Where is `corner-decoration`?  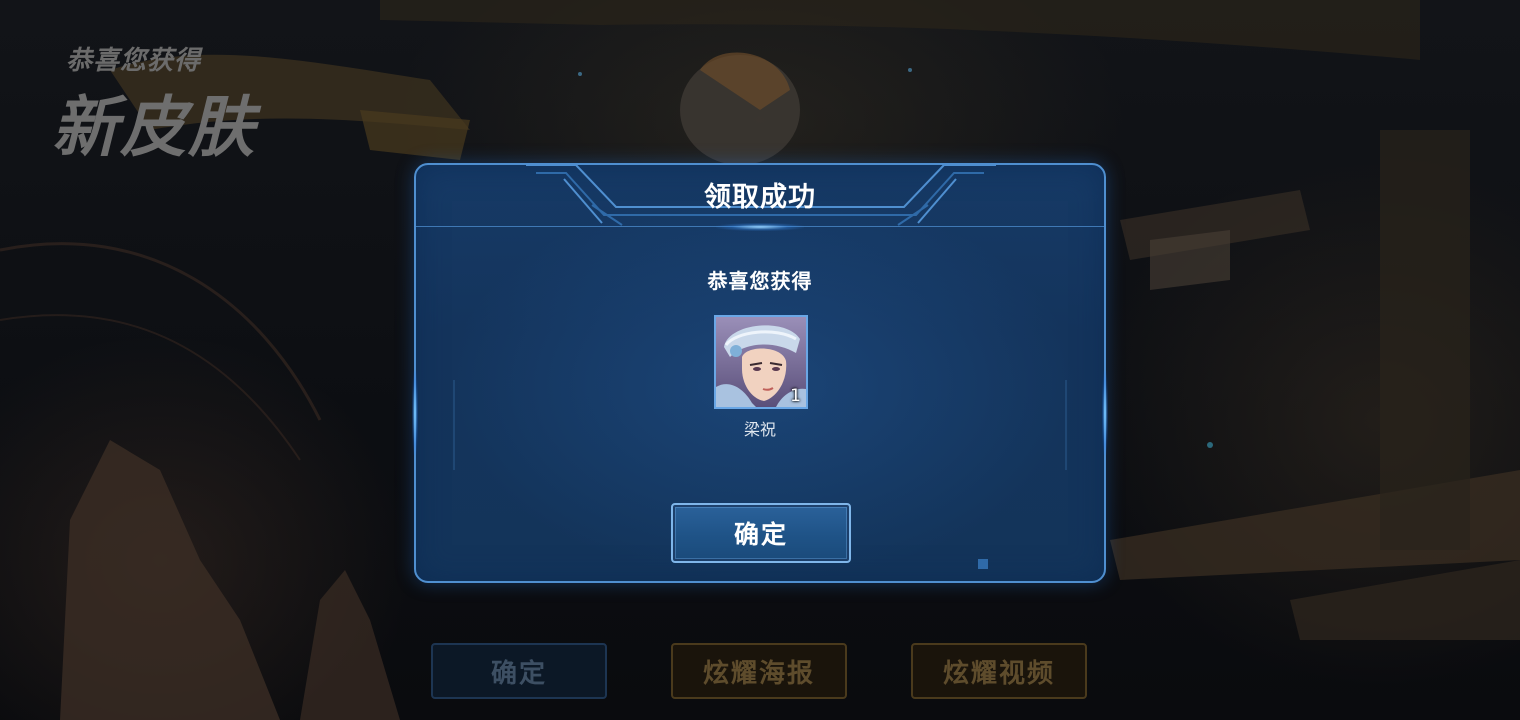 corner-decoration is located at coordinates (983, 564).